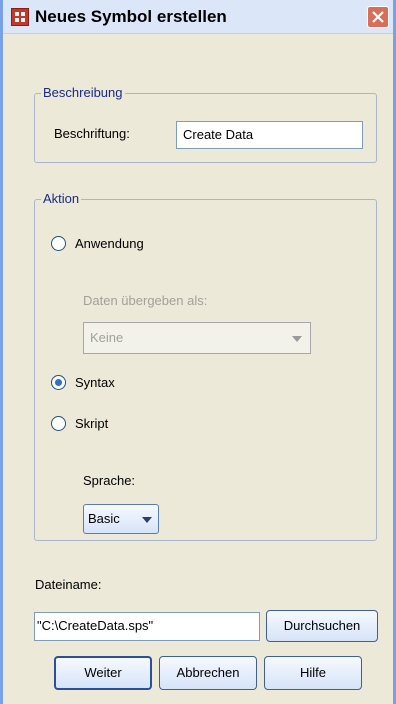 This screenshot has height=704, width=396. I want to click on language-label: Sprache:, so click(109, 480).